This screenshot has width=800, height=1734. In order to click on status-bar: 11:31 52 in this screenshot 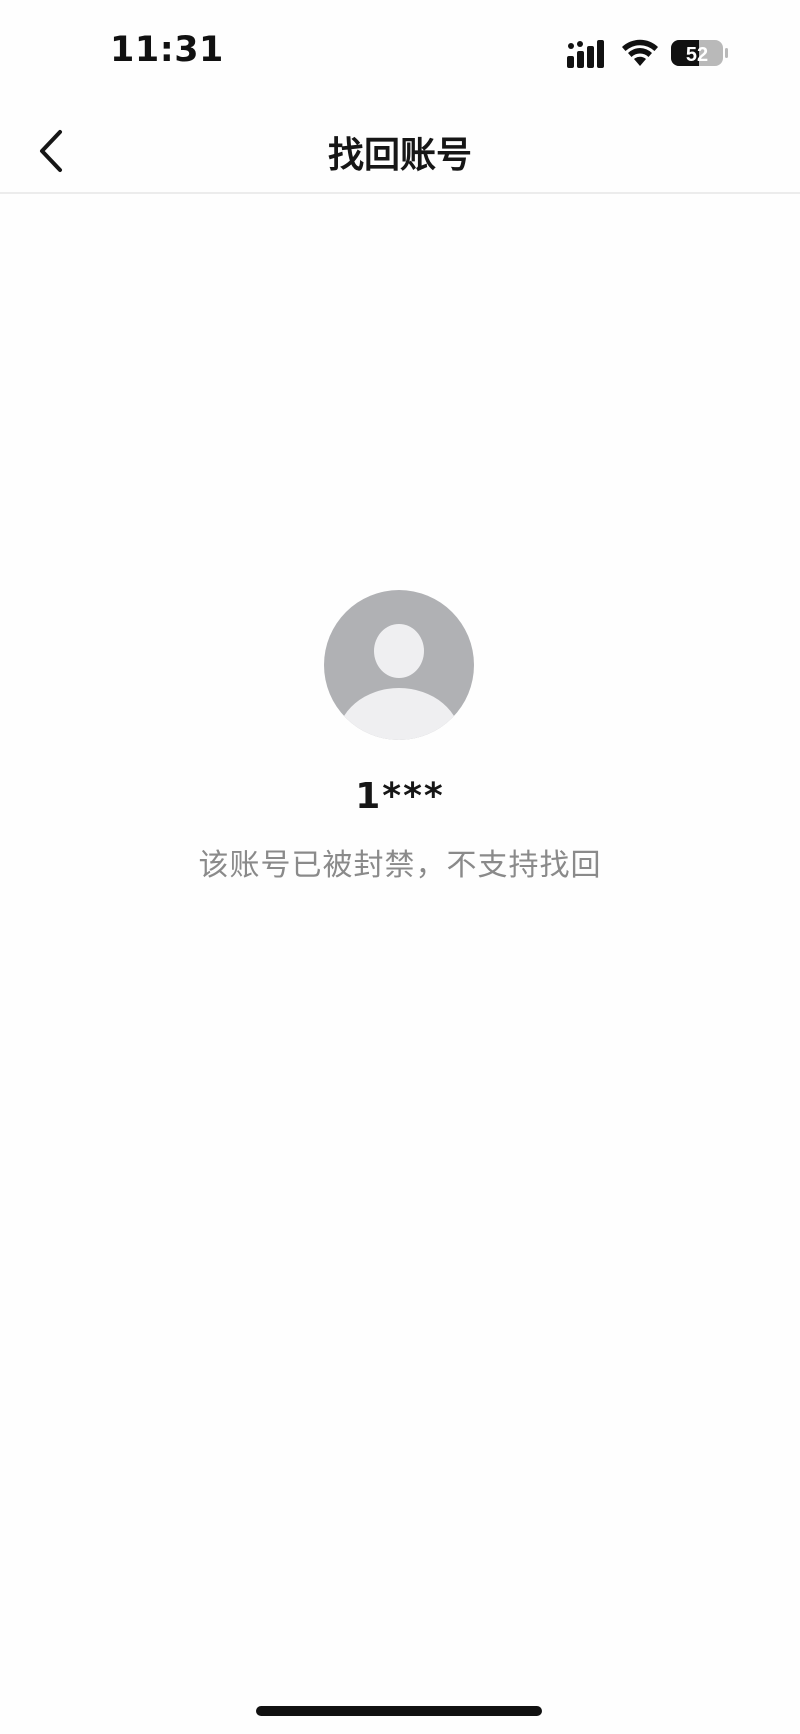, I will do `click(400, 55)`.